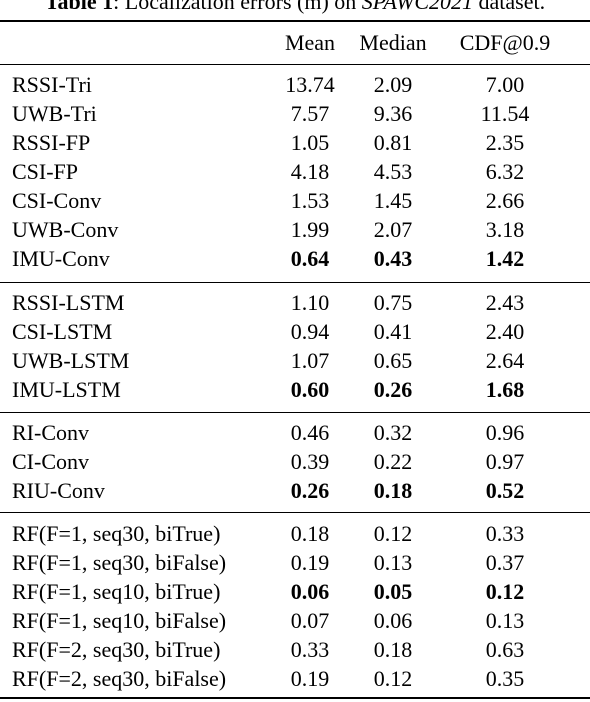 The image size is (590, 702). Describe the element at coordinates (119, 620) in the screenshot. I see `method-cell: RF(F=1, seq10, biFalse)` at that location.